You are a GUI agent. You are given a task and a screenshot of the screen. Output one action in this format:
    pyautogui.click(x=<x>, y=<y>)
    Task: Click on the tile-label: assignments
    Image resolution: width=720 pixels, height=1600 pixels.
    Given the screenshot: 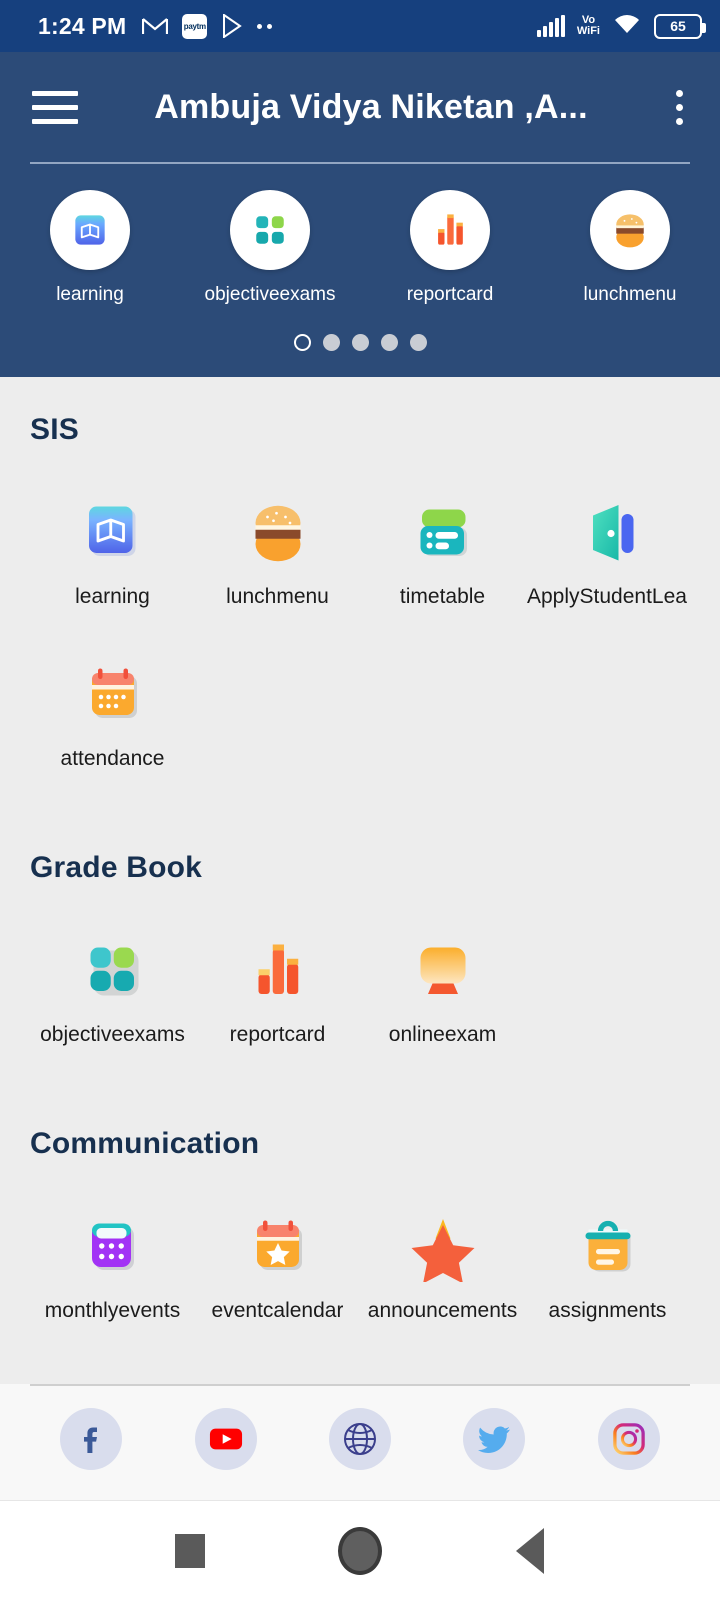 What is the action you would take?
    pyautogui.click(x=607, y=1310)
    